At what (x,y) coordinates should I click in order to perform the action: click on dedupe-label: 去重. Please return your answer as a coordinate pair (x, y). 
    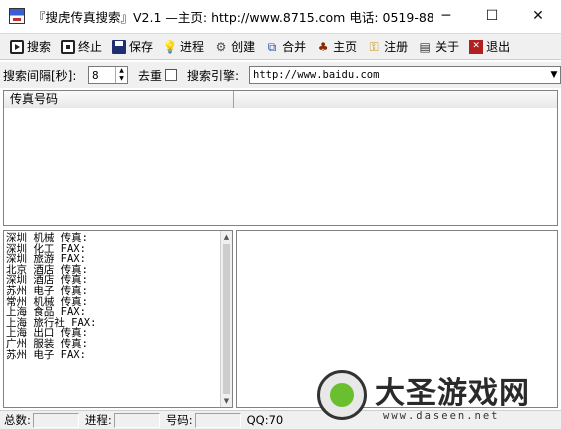
    Looking at the image, I should click on (150, 76).